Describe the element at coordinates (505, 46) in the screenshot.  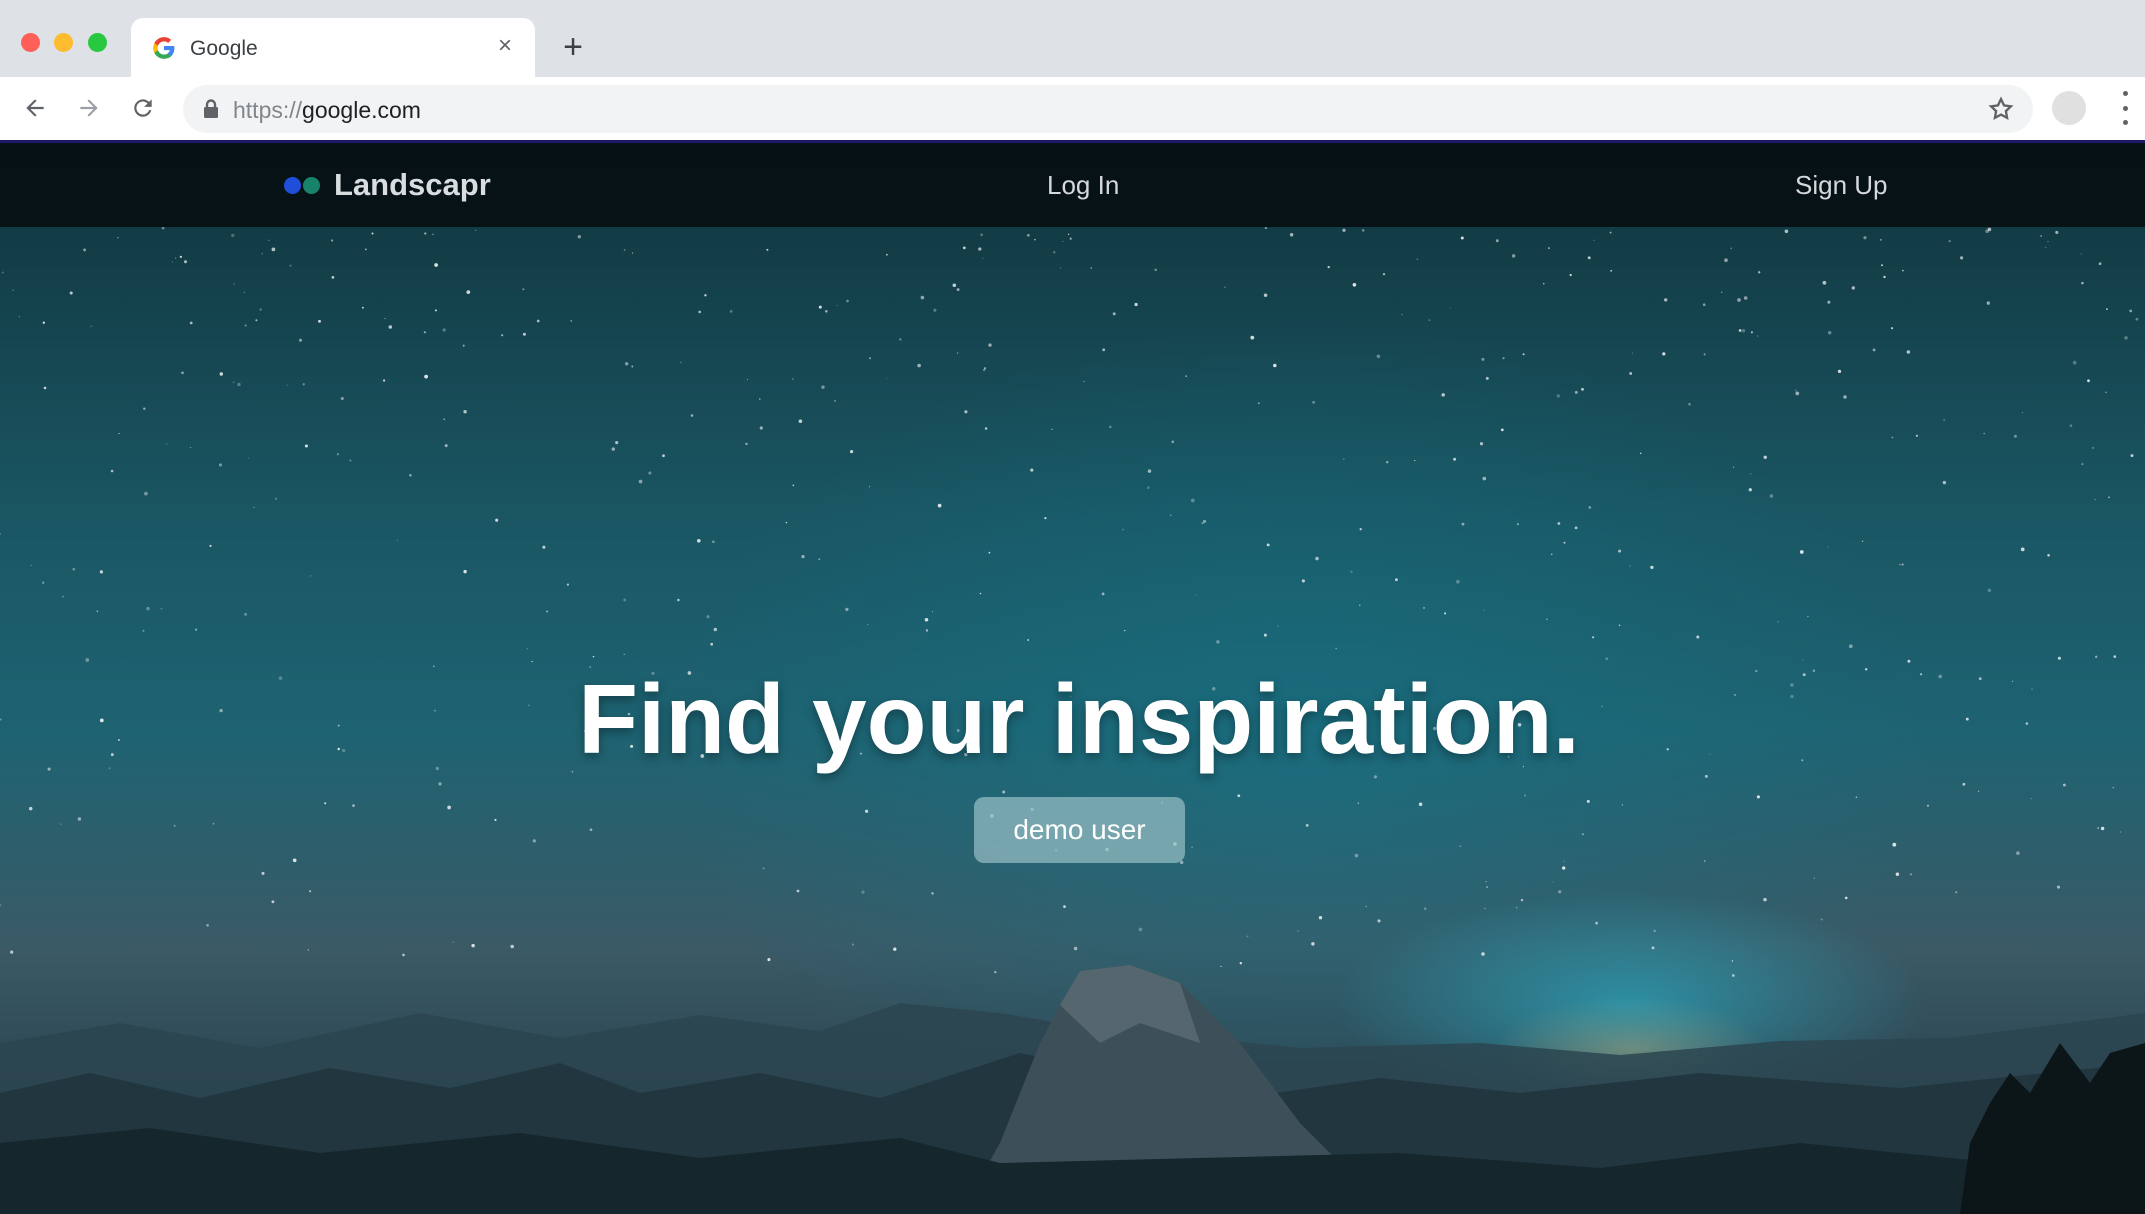
I see `close-icon: ×` at that location.